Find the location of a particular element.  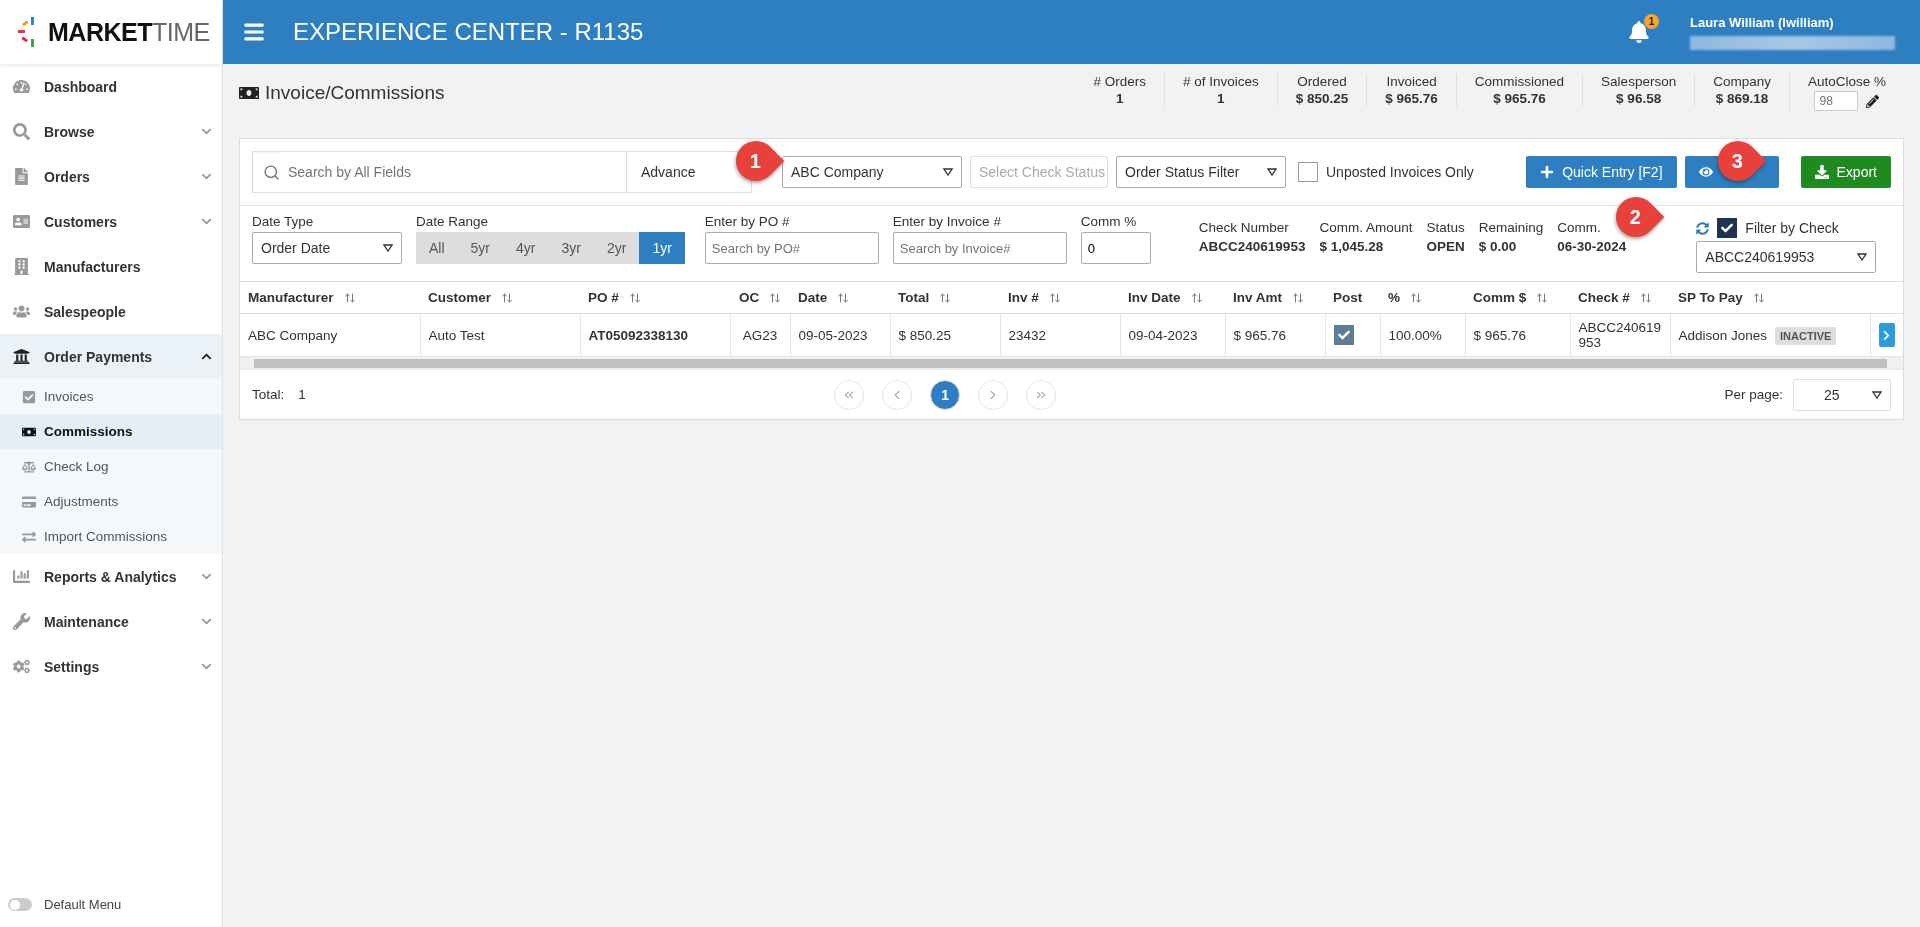

stat-value: $ 869.18 is located at coordinates (1742, 98).